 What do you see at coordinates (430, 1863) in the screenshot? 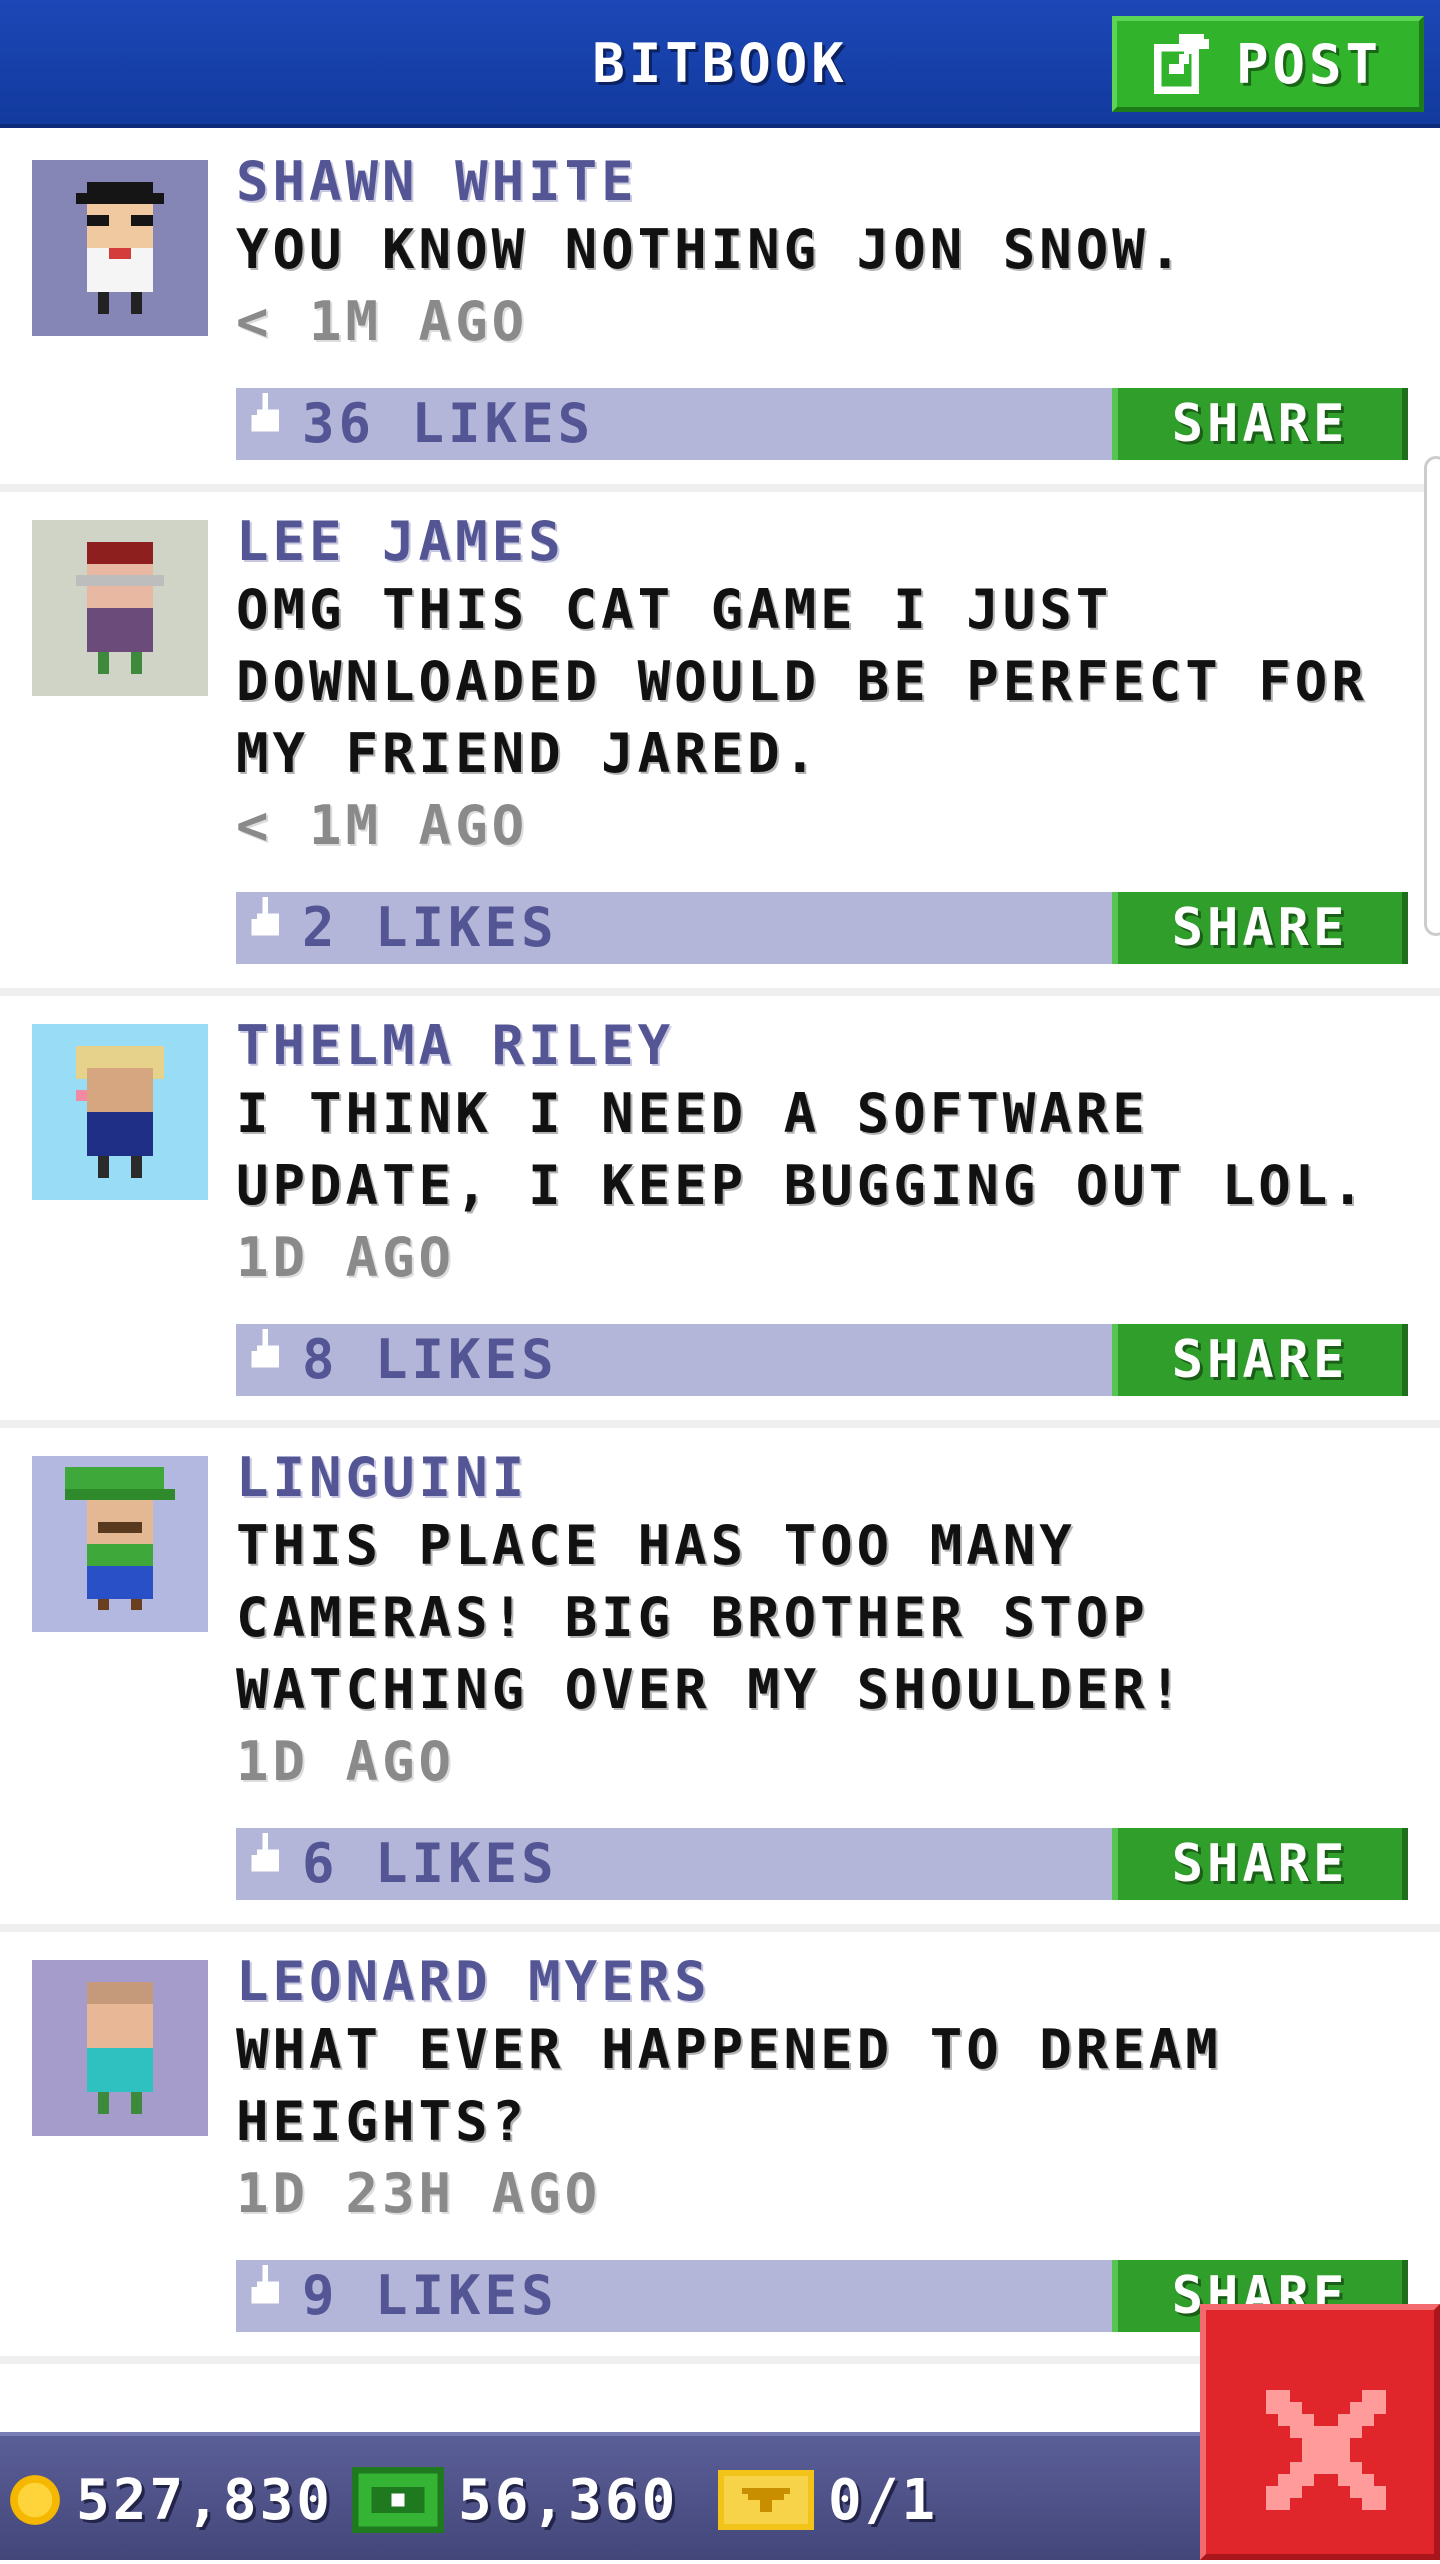
I see `likes-count: 6 LIKES` at bounding box center [430, 1863].